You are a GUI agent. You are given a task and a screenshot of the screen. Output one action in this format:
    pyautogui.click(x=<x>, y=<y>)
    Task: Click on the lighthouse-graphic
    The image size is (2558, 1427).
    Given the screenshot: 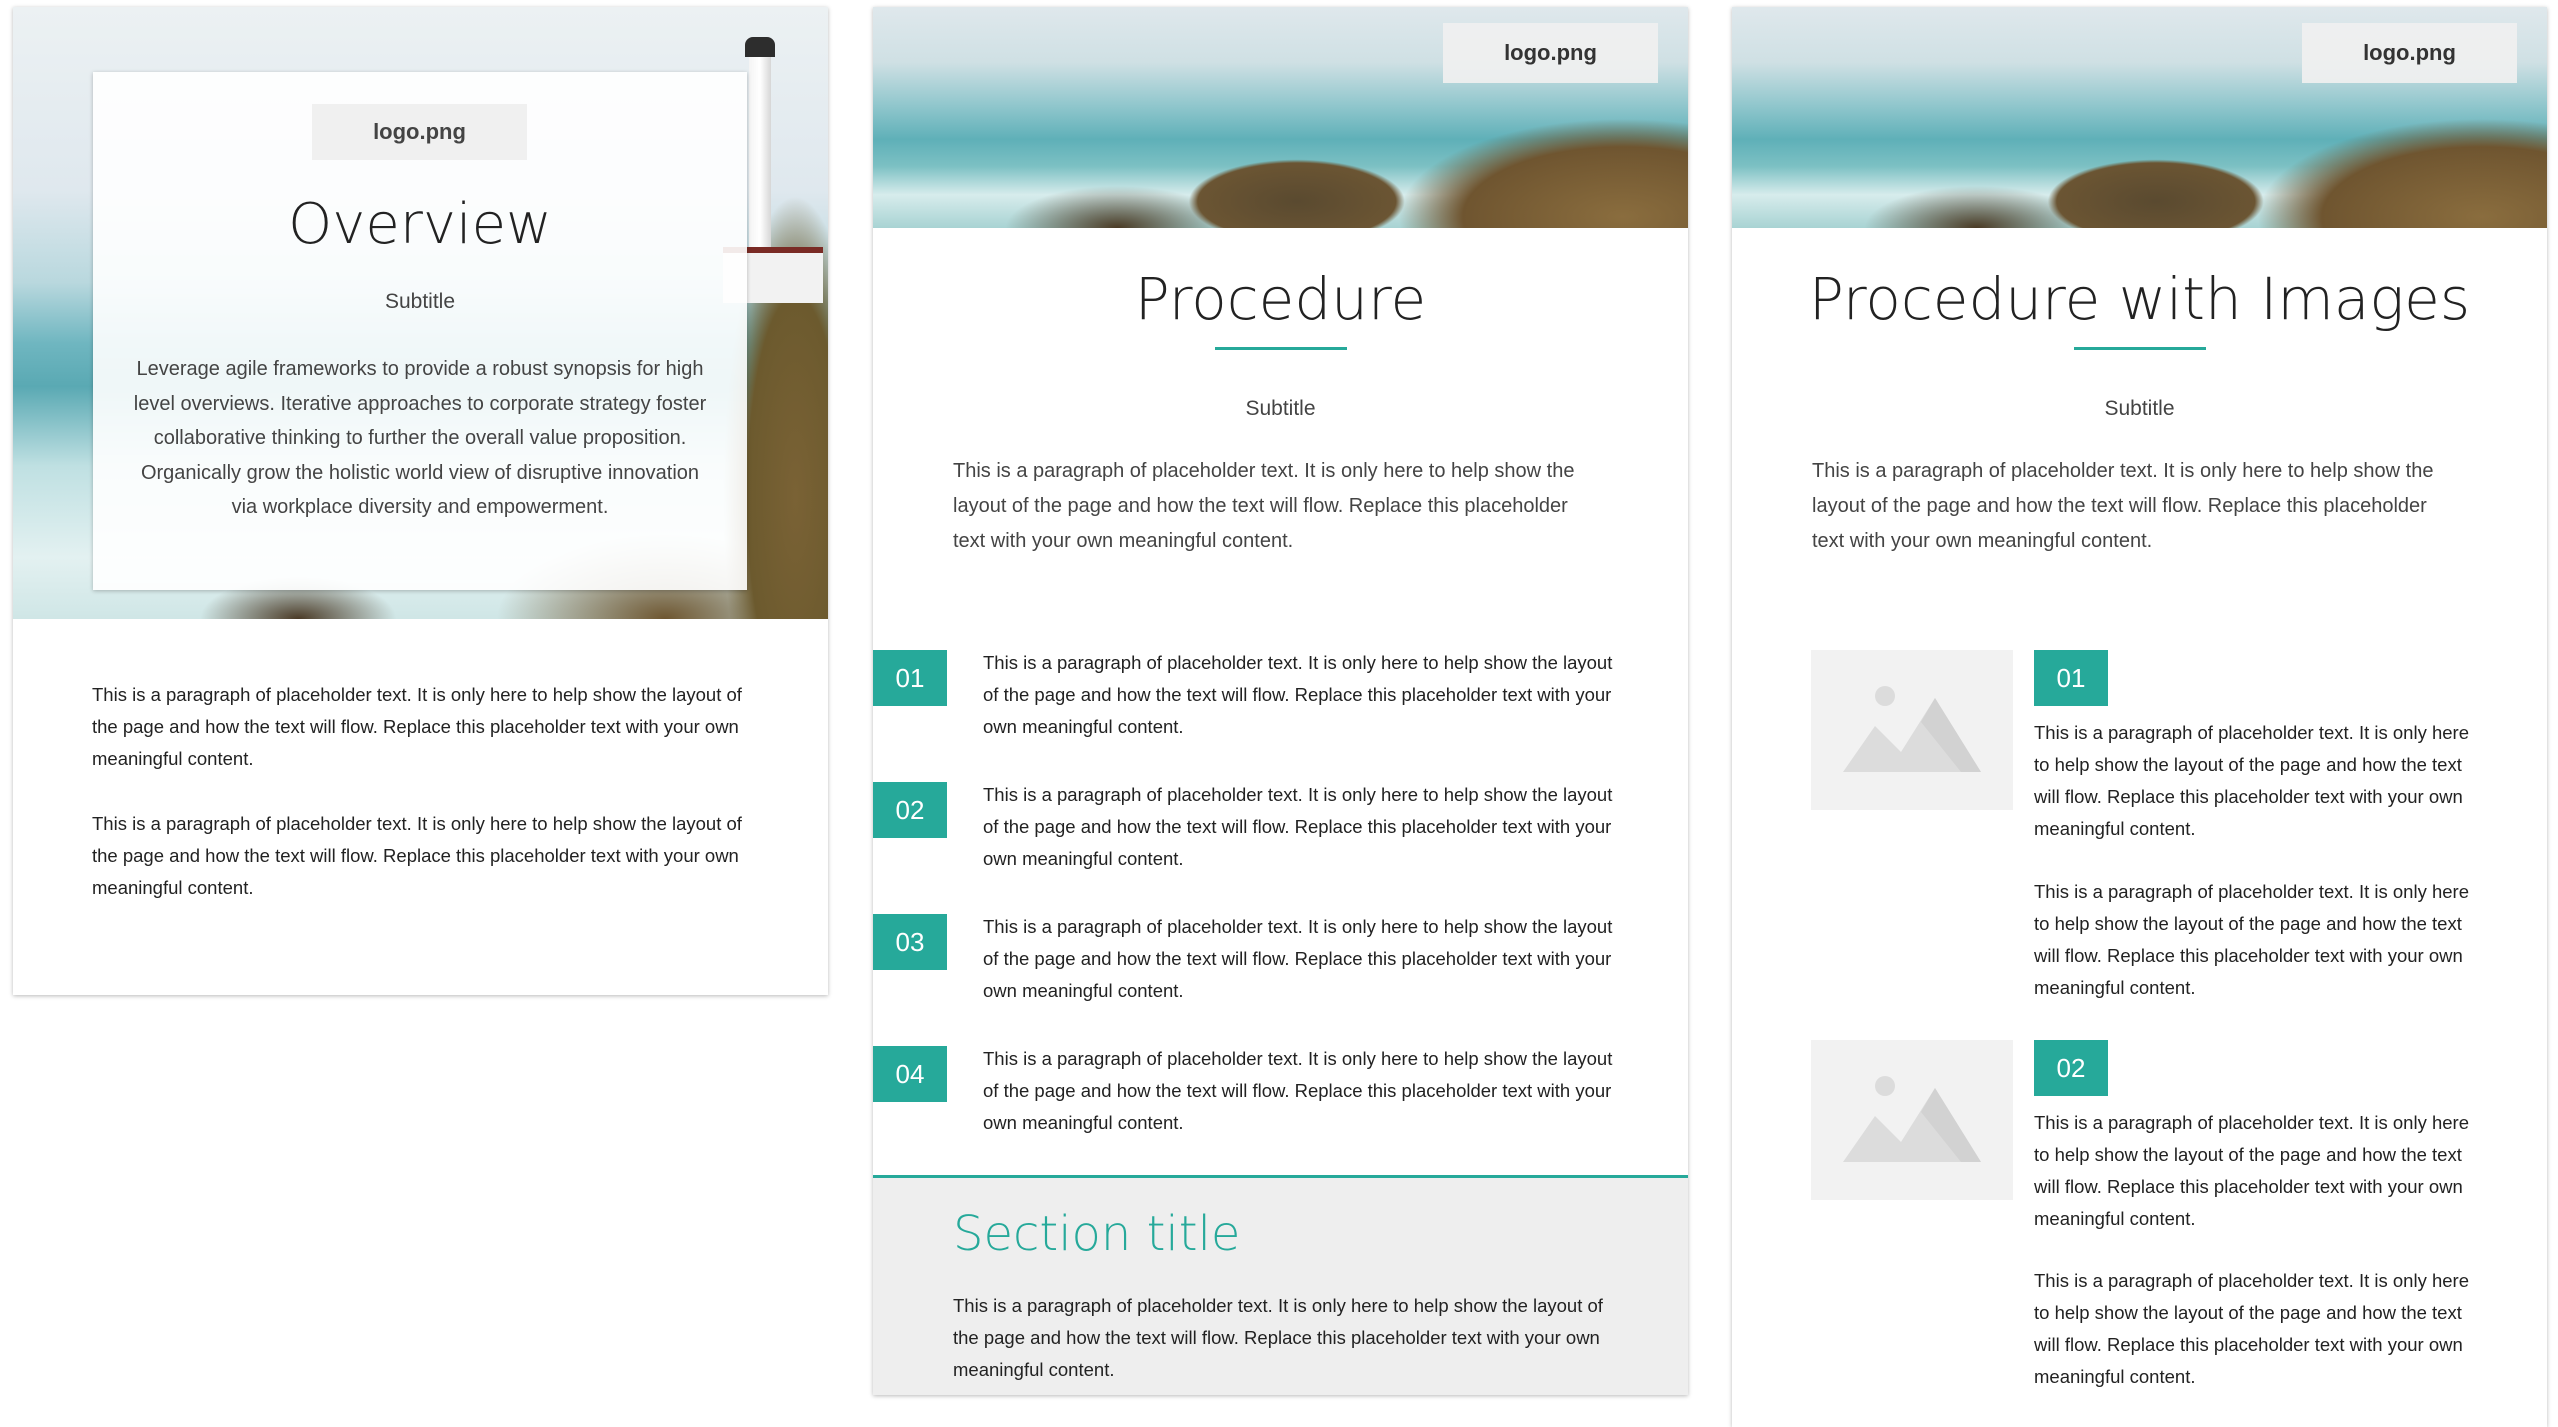 What is the action you would take?
    pyautogui.click(x=760, y=149)
    